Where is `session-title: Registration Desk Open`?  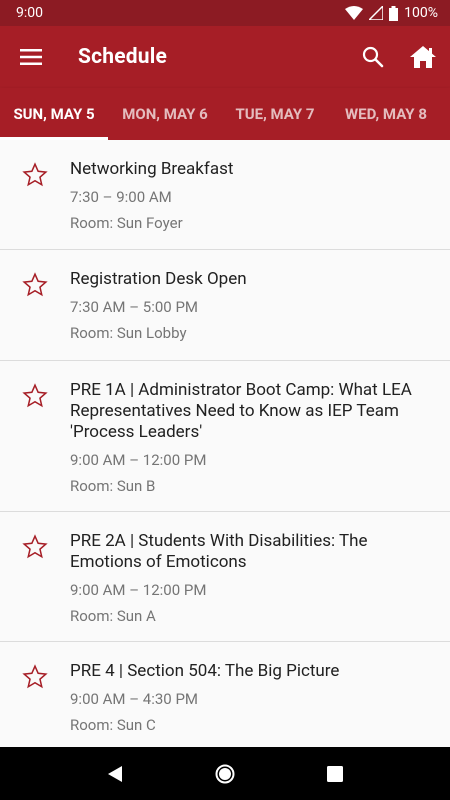
session-title: Registration Desk Open is located at coordinates (158, 279).